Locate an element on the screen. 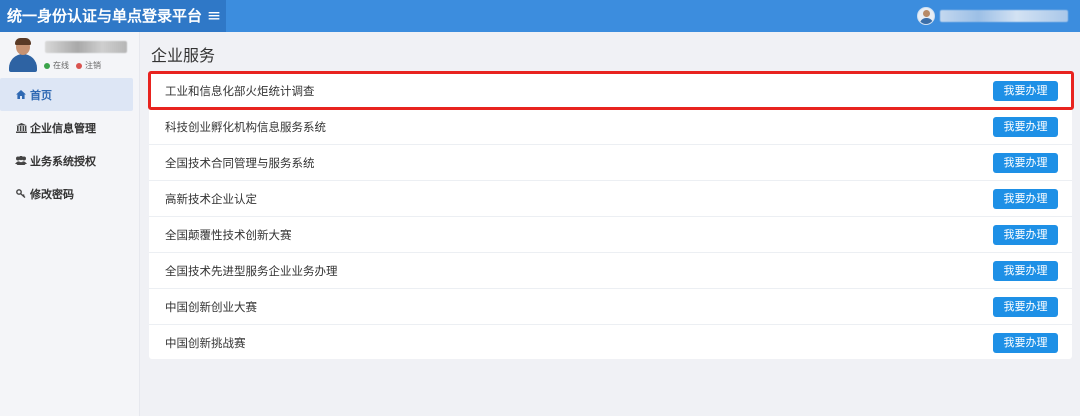 The image size is (1080, 416). service-row: 中国创新挑战赛 我要办理 is located at coordinates (610, 343).